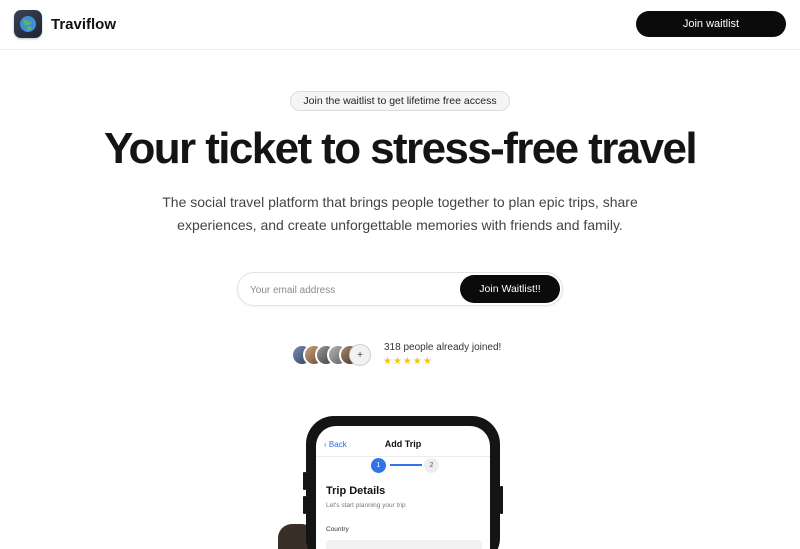 The width and height of the screenshot is (800, 549). Describe the element at coordinates (403, 456) in the screenshot. I see `divider` at that location.